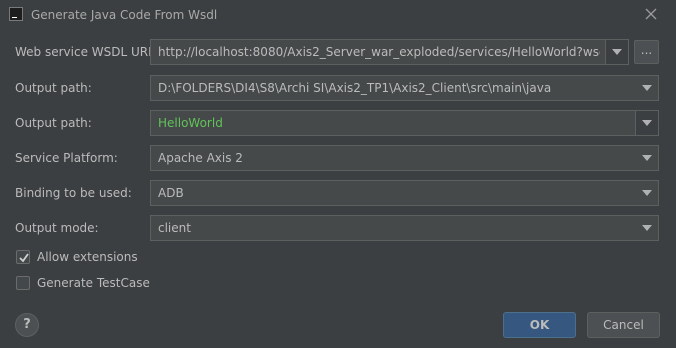 The height and width of the screenshot is (348, 676). What do you see at coordinates (394, 123) in the screenshot?
I see `output-package-value: HelloWorld` at bounding box center [394, 123].